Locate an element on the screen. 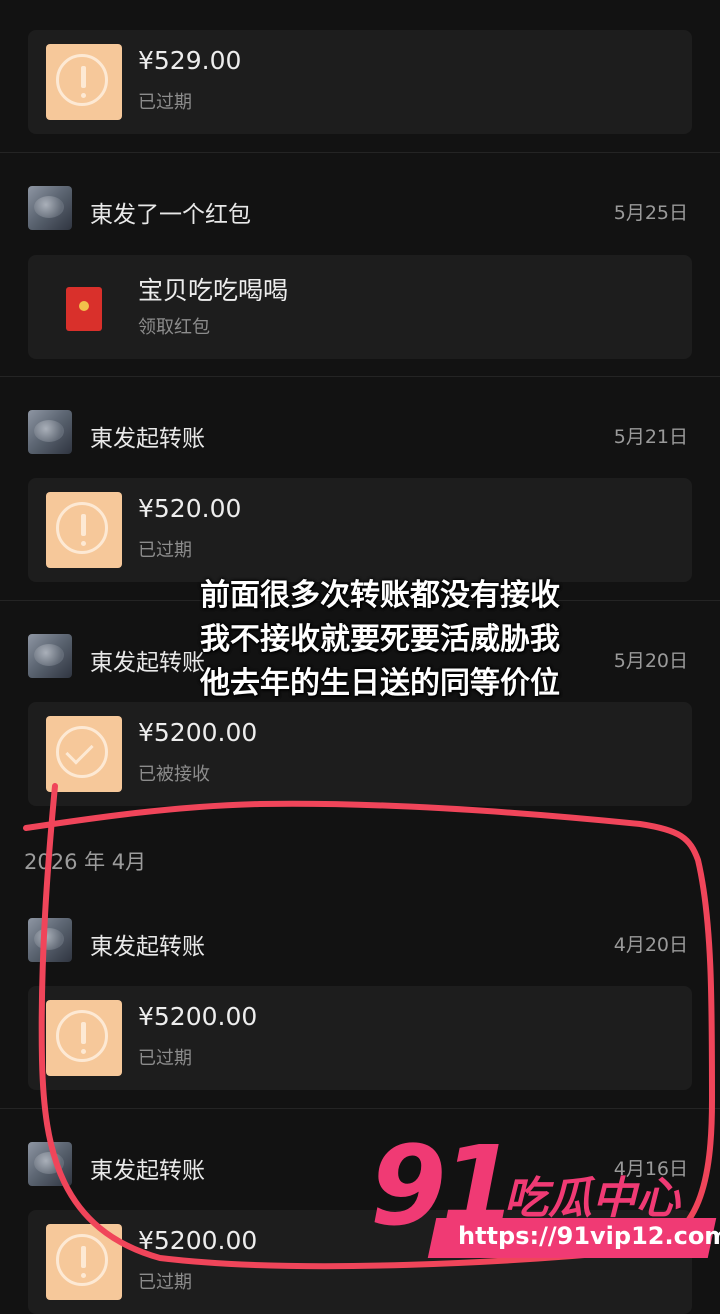 The height and width of the screenshot is (1314, 720). transfer-amount: ¥529.00 is located at coordinates (190, 60).